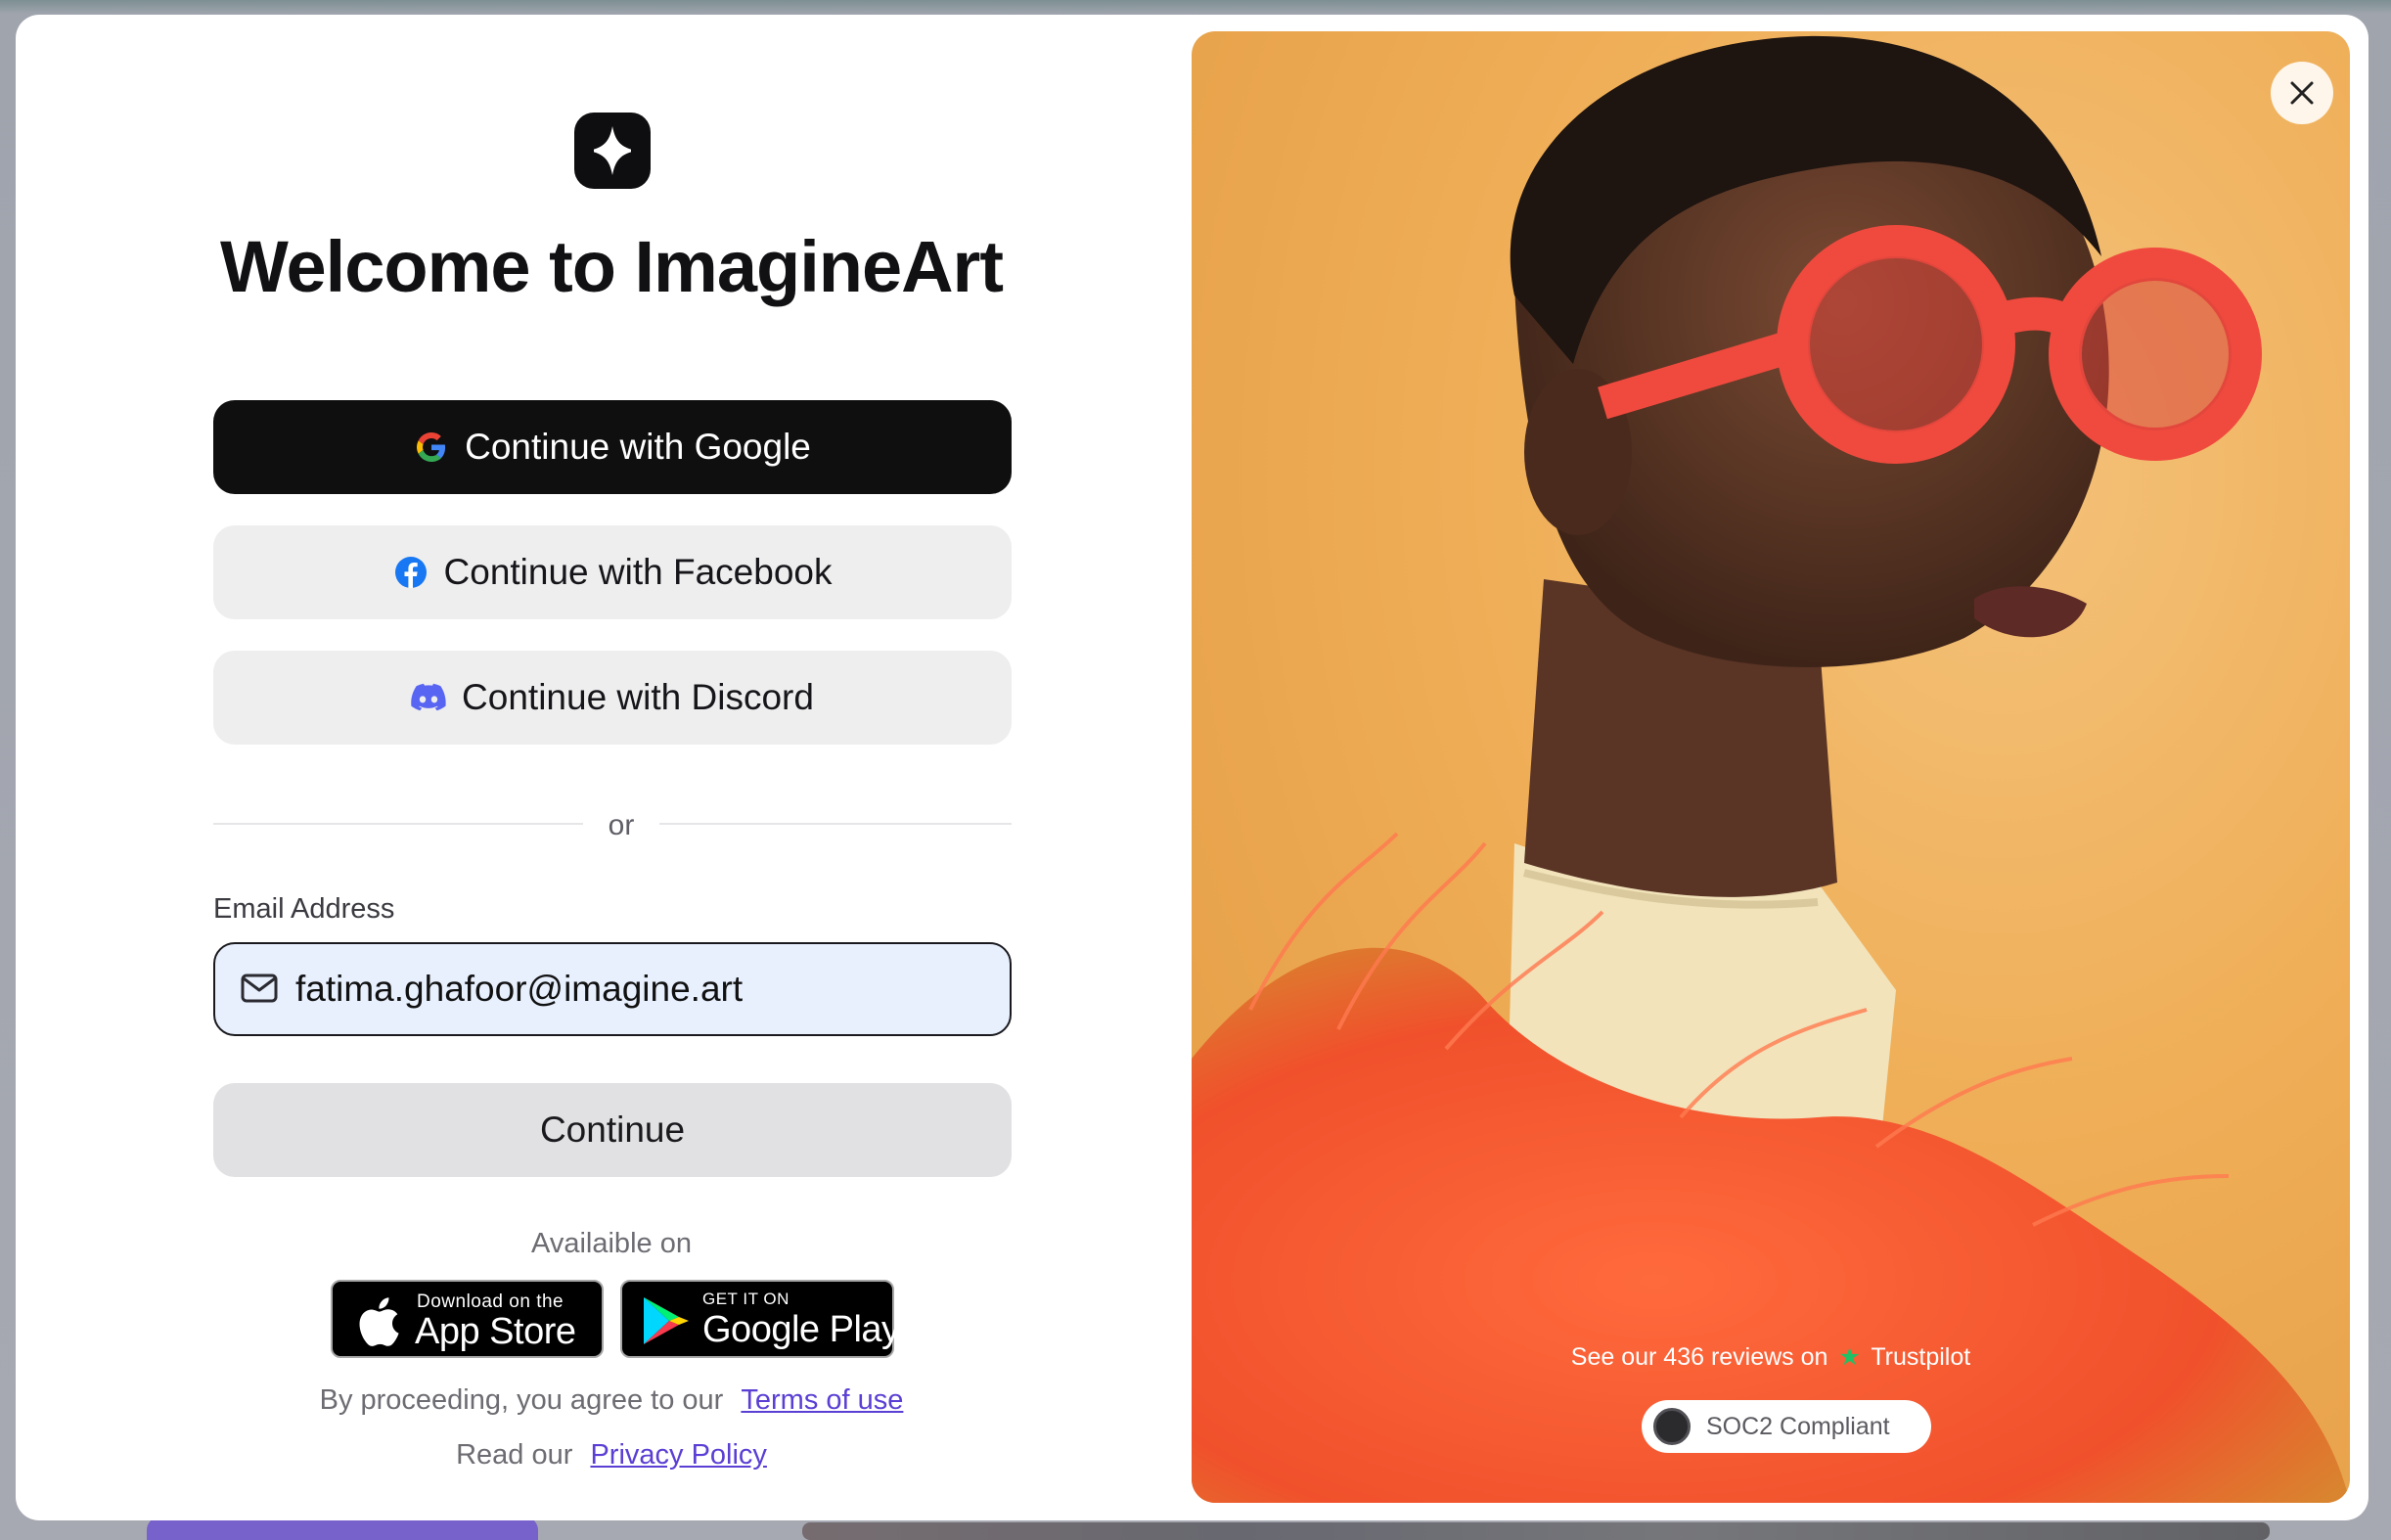 This screenshot has width=2391, height=1540. What do you see at coordinates (1798, 1426) in the screenshot?
I see `soc2-badge-label: SOC2 Compliant` at bounding box center [1798, 1426].